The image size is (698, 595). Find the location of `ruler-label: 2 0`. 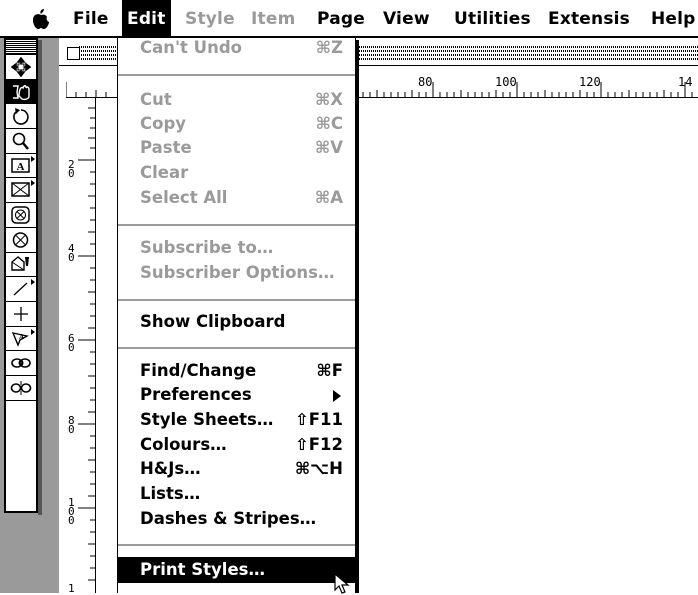

ruler-label: 2 0 is located at coordinates (71, 169).